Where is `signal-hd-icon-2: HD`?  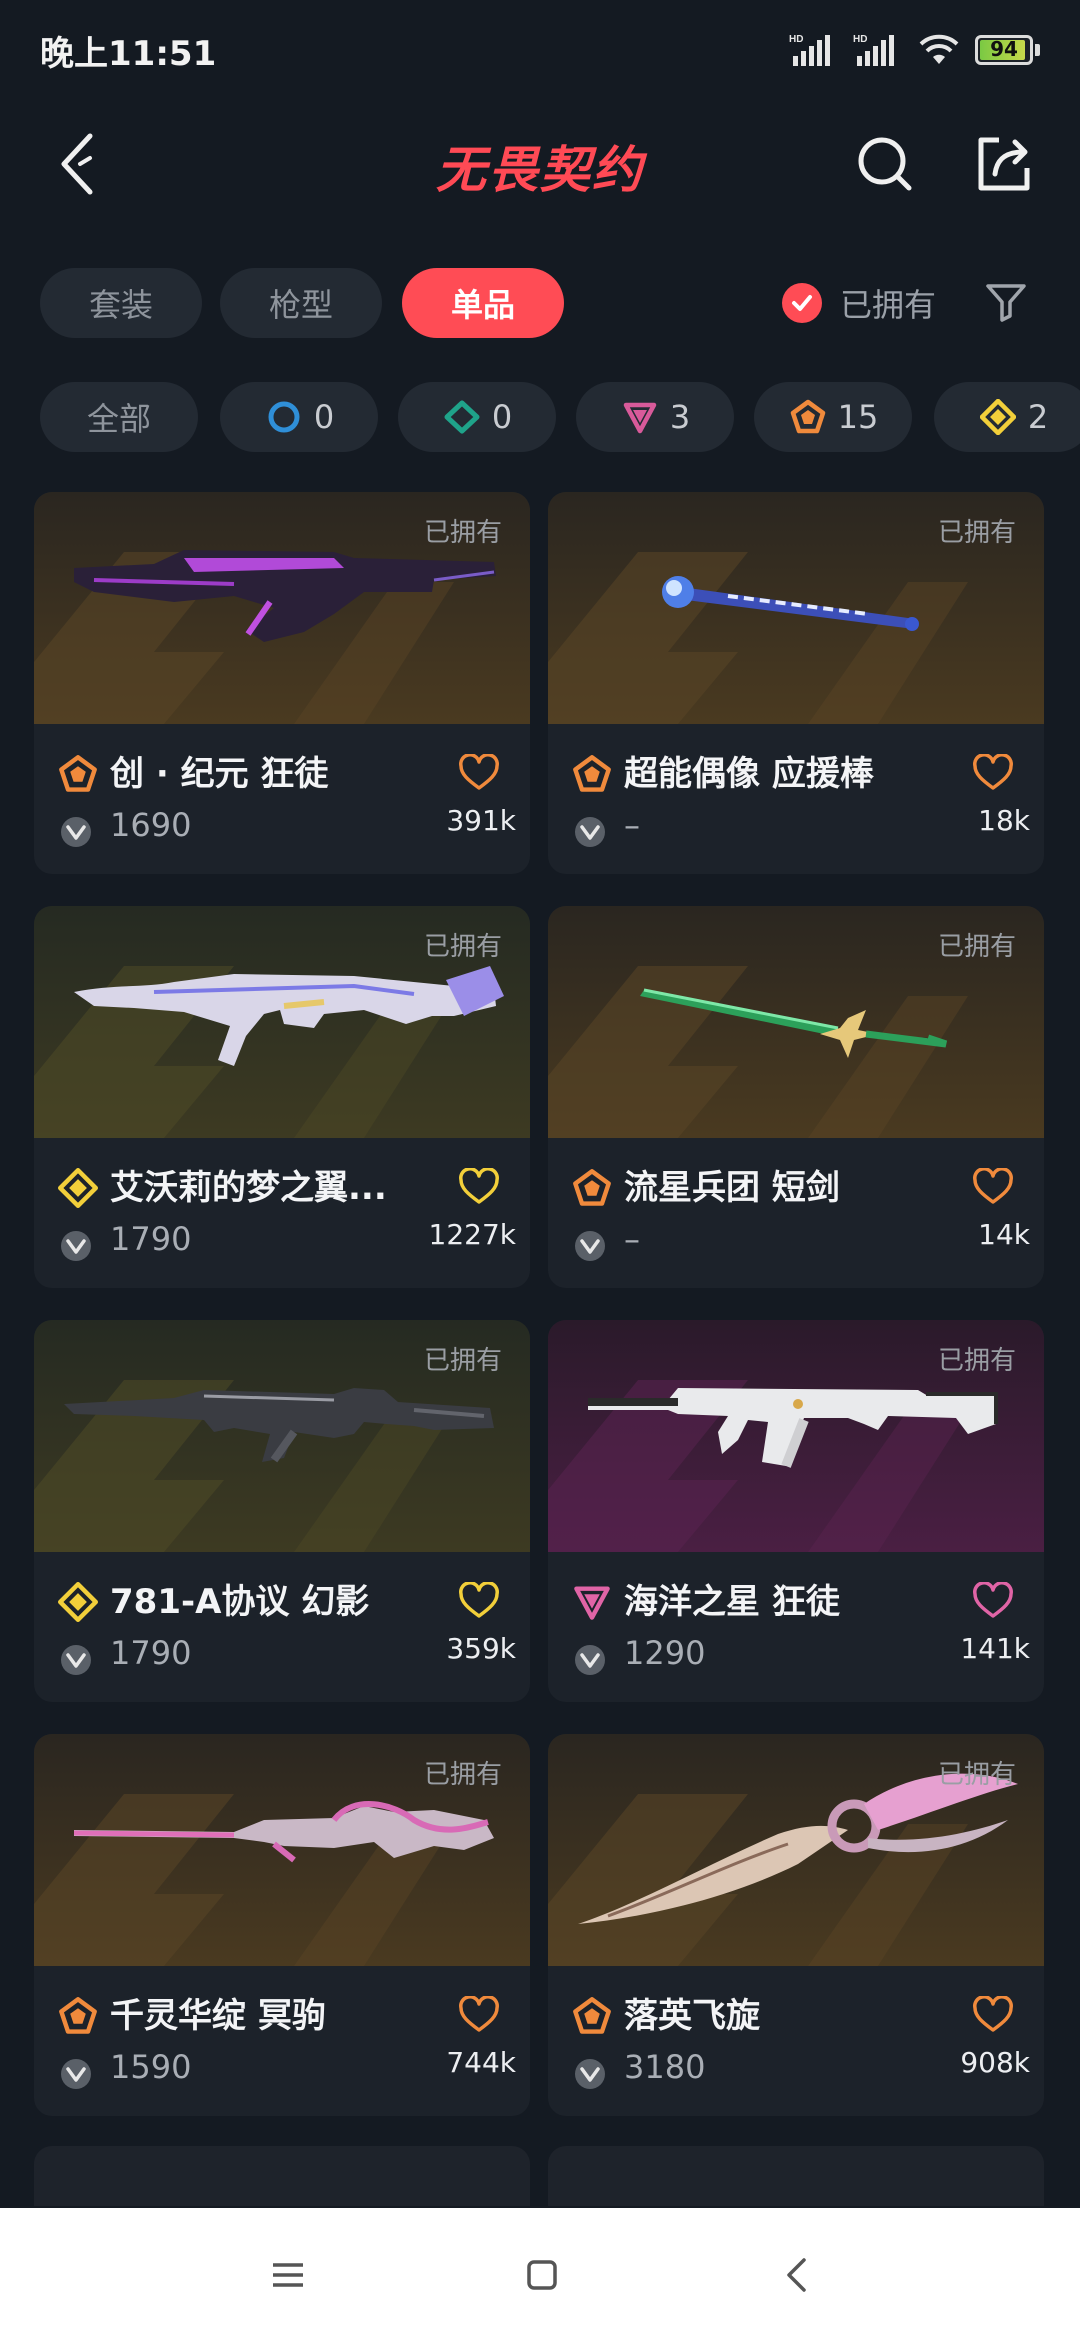
signal-hd-icon-2: HD is located at coordinates (873, 50).